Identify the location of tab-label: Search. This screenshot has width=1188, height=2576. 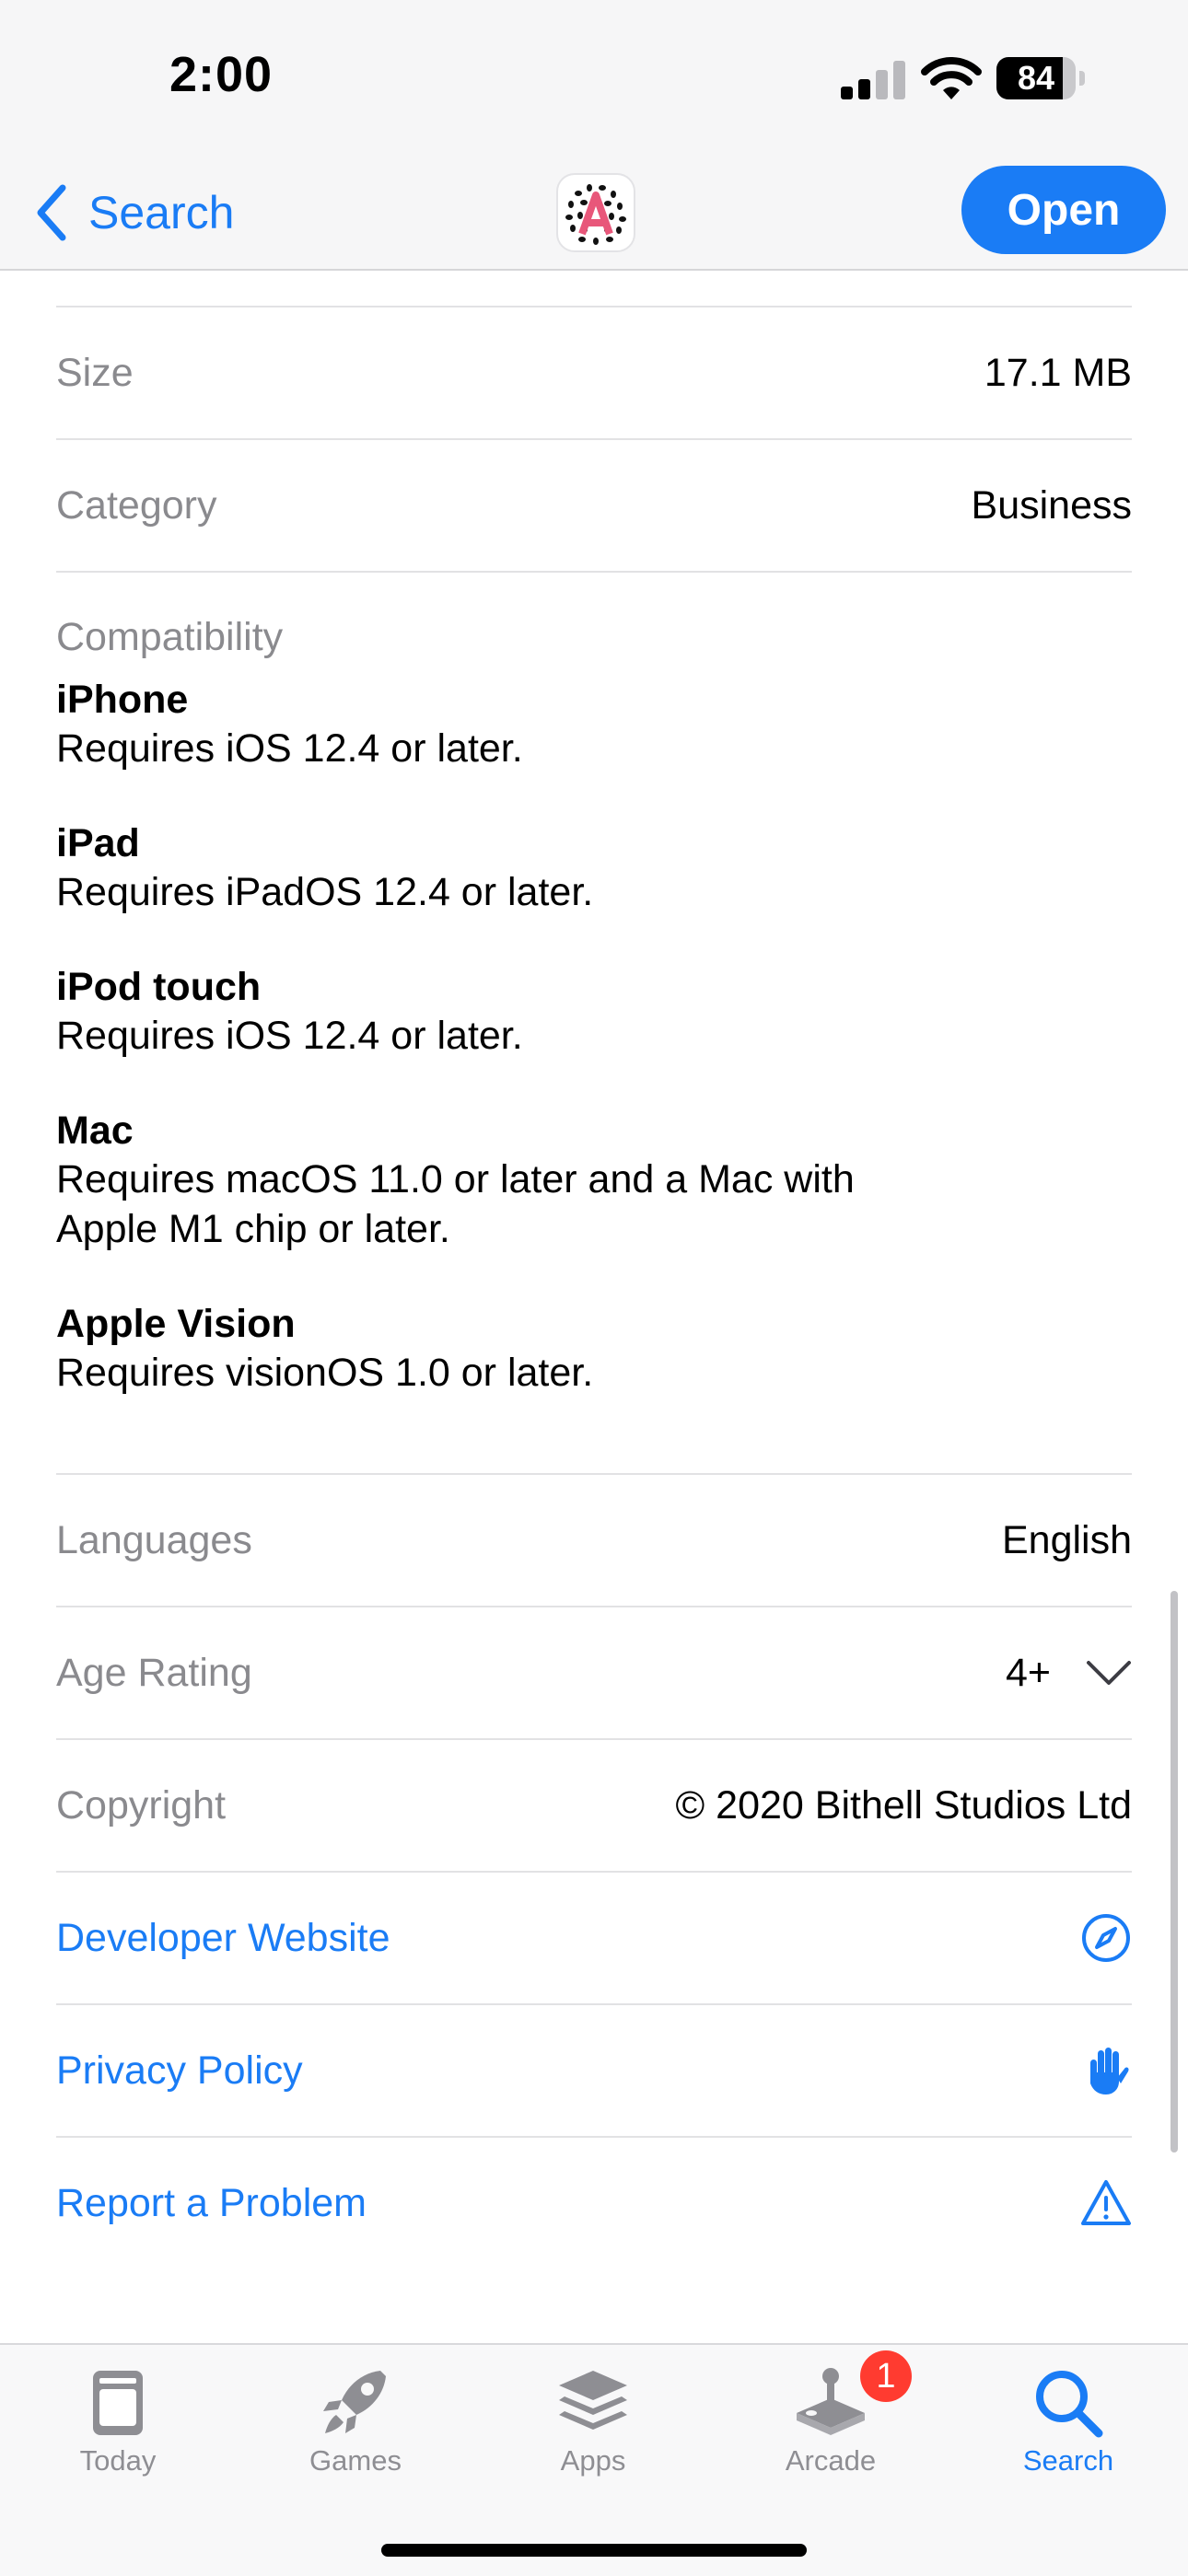
(1068, 2460).